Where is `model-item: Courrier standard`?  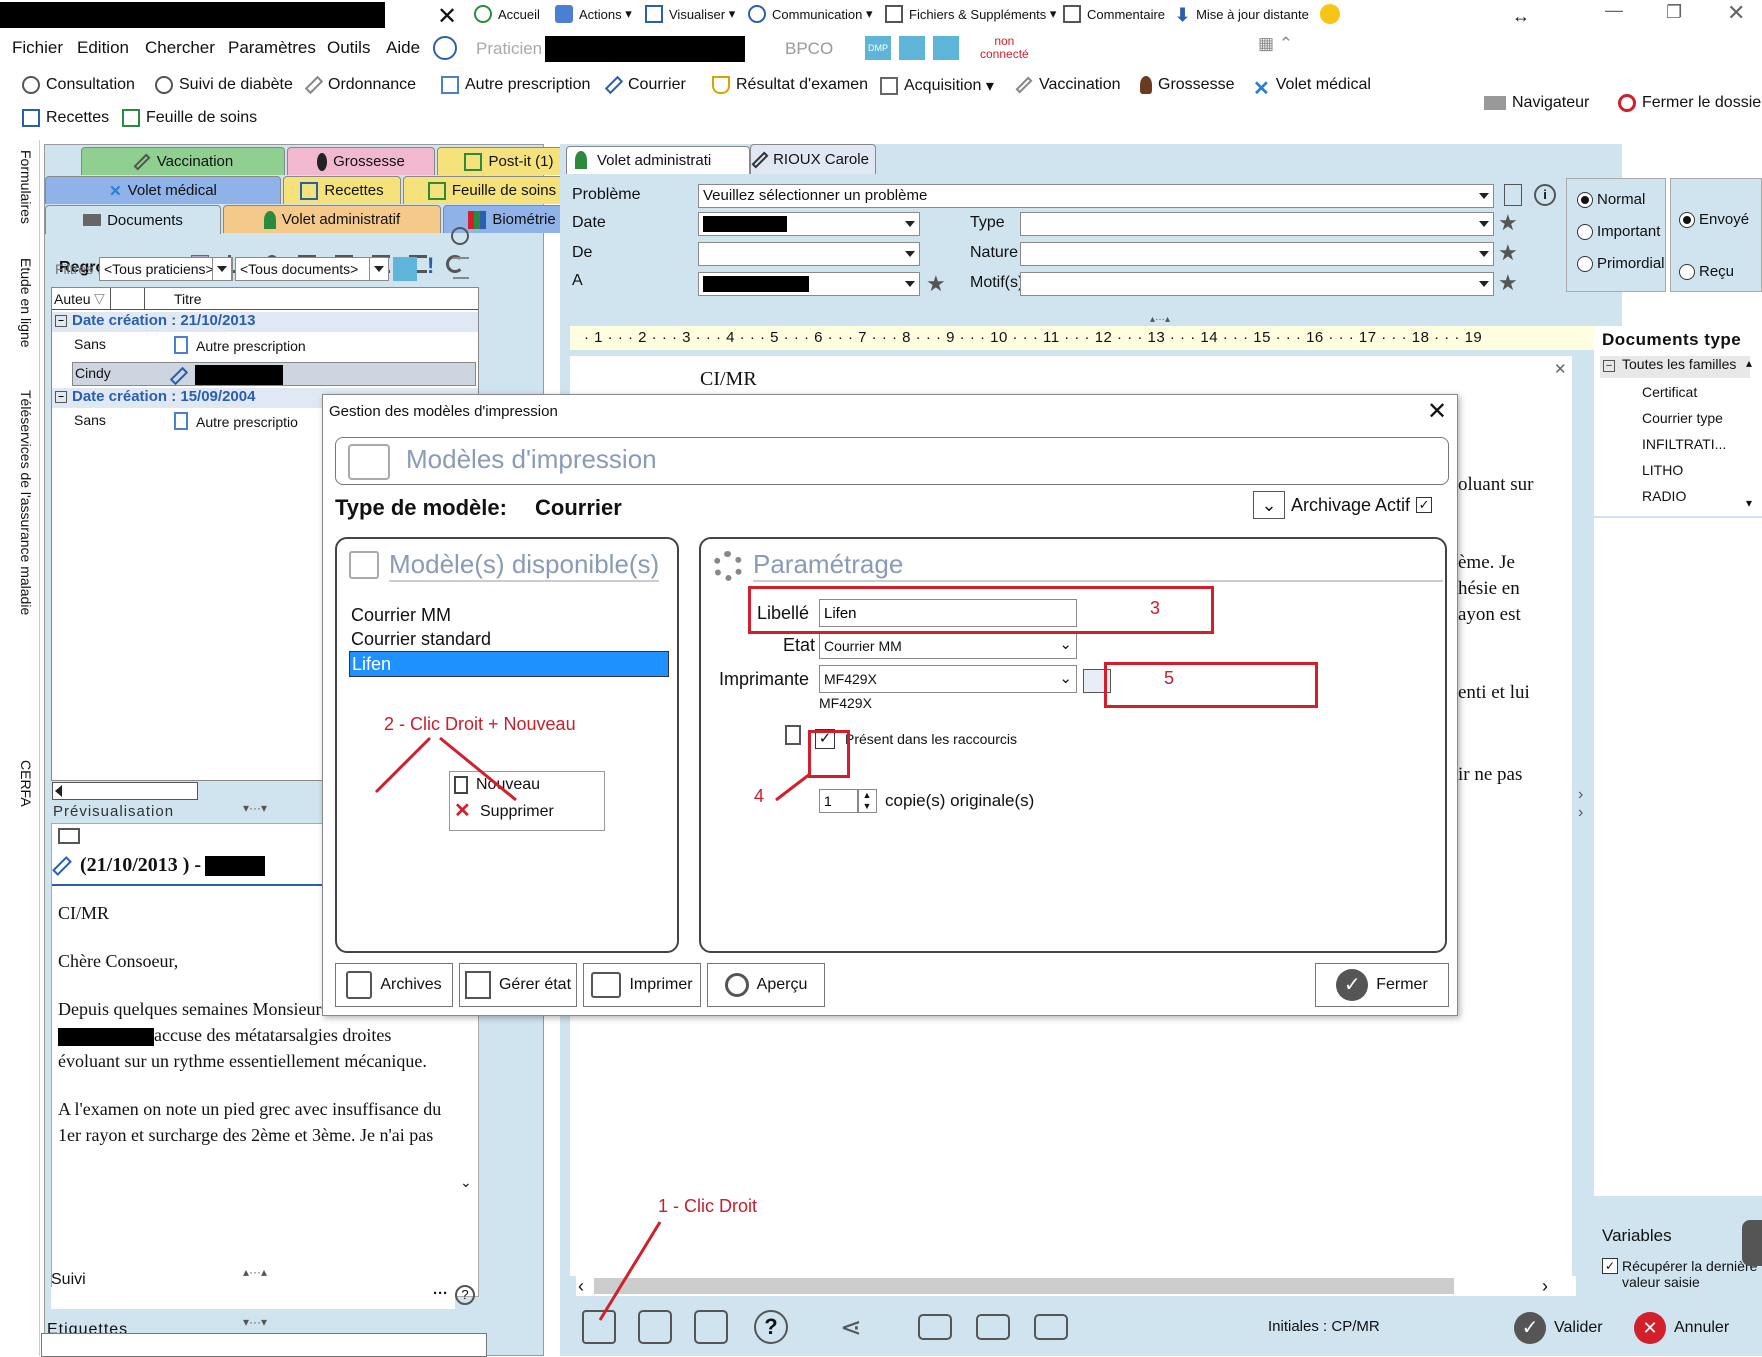
model-item: Courrier standard is located at coordinates (421, 639).